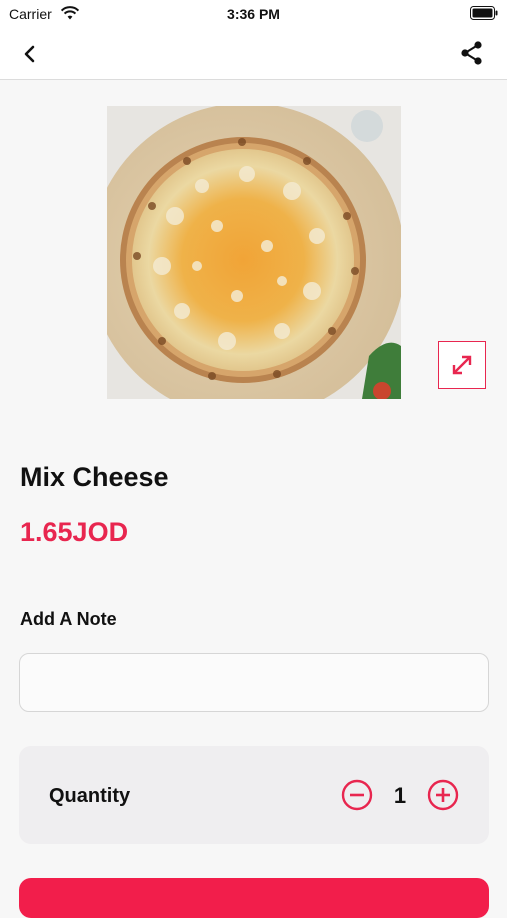  I want to click on plus-circle-icon, so click(443, 795).